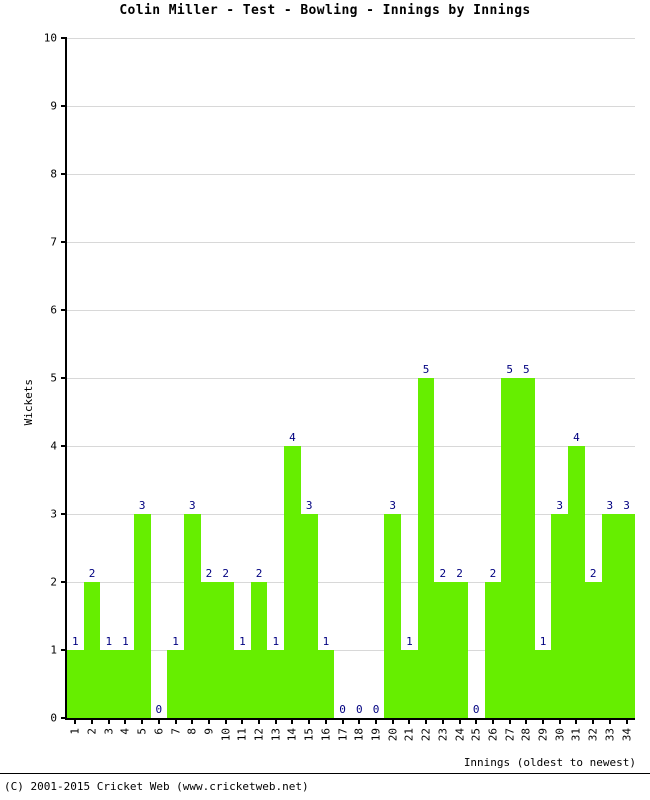 This screenshot has height=800, width=650. I want to click on x-axis-label: 33, so click(610, 735).